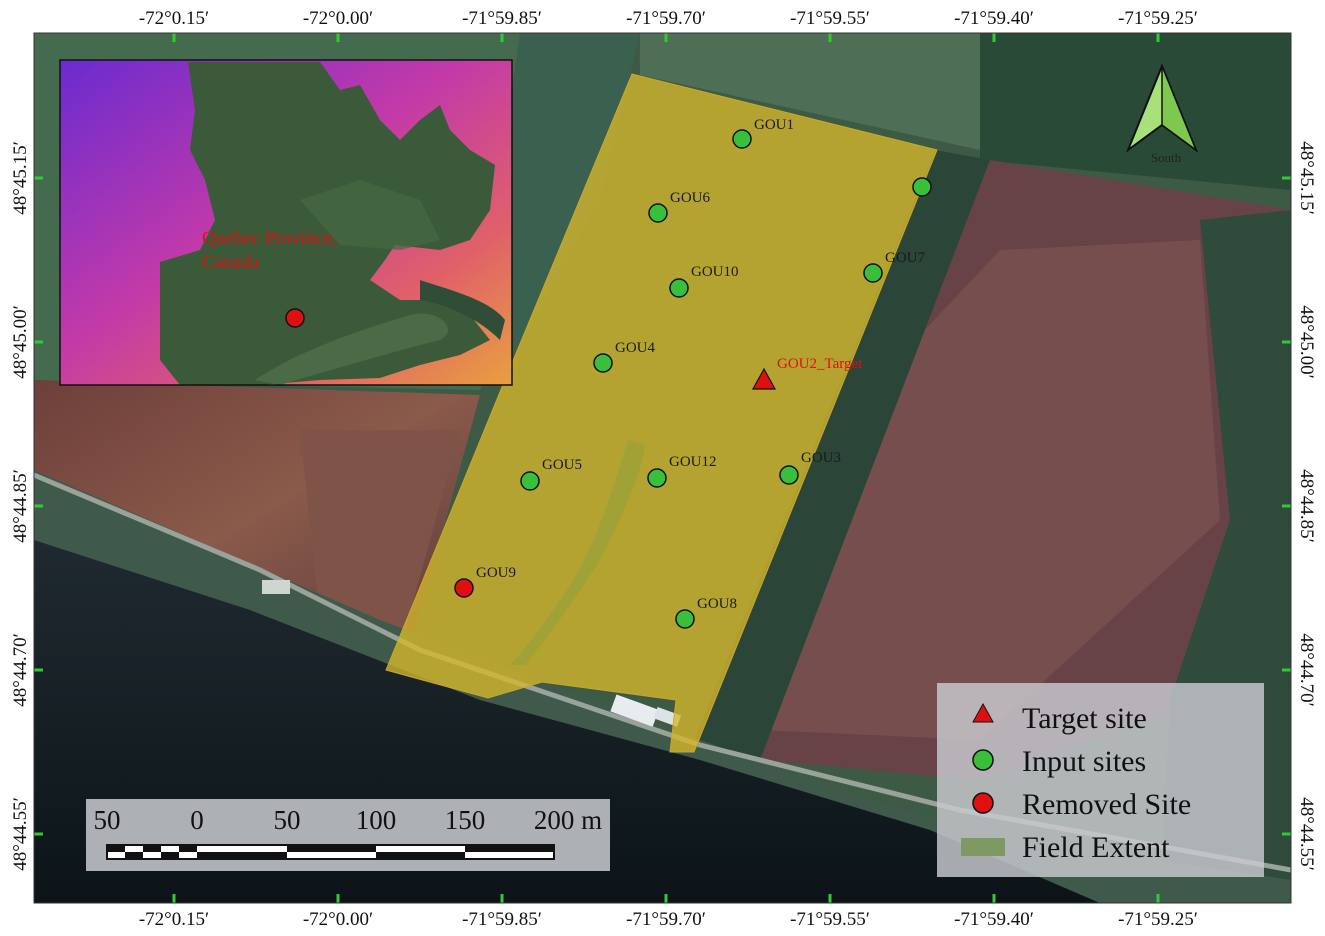 This screenshot has width=1325, height=936. What do you see at coordinates (502, 919) in the screenshot?
I see `bottom-axis-label: -71°59.85′` at bounding box center [502, 919].